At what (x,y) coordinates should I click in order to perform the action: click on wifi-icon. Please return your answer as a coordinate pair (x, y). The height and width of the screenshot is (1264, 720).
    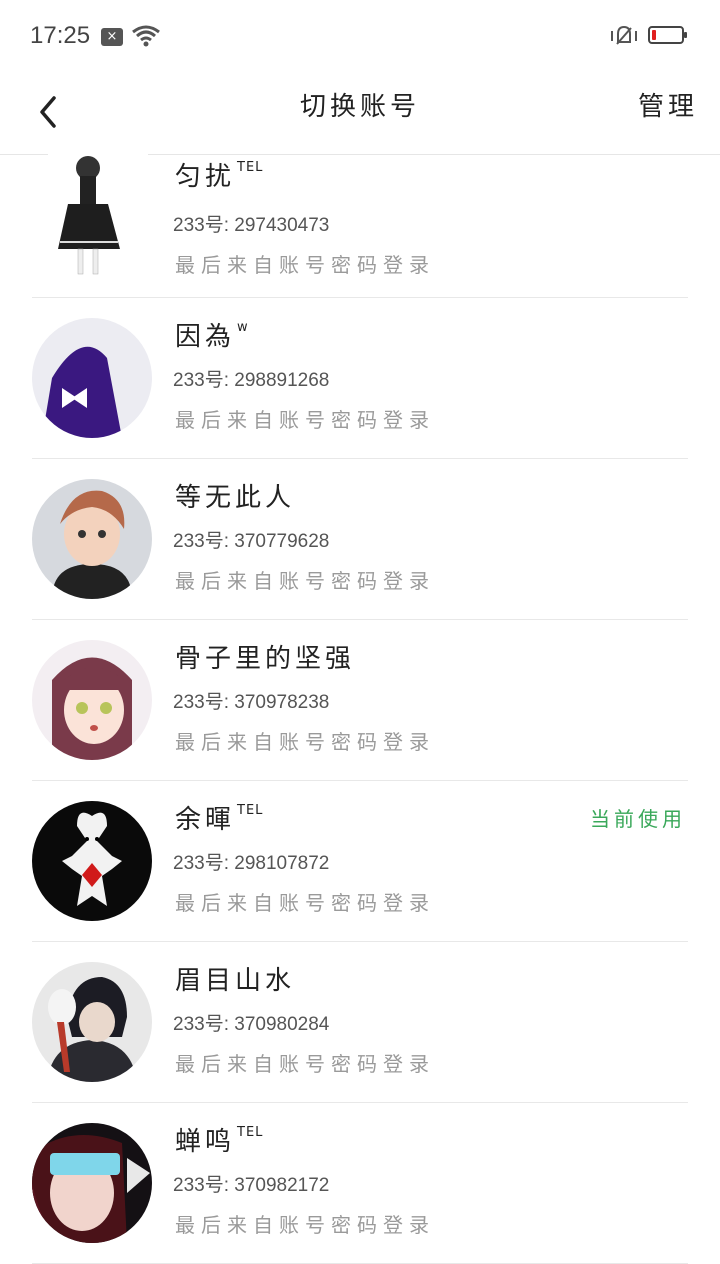
    Looking at the image, I should click on (146, 38).